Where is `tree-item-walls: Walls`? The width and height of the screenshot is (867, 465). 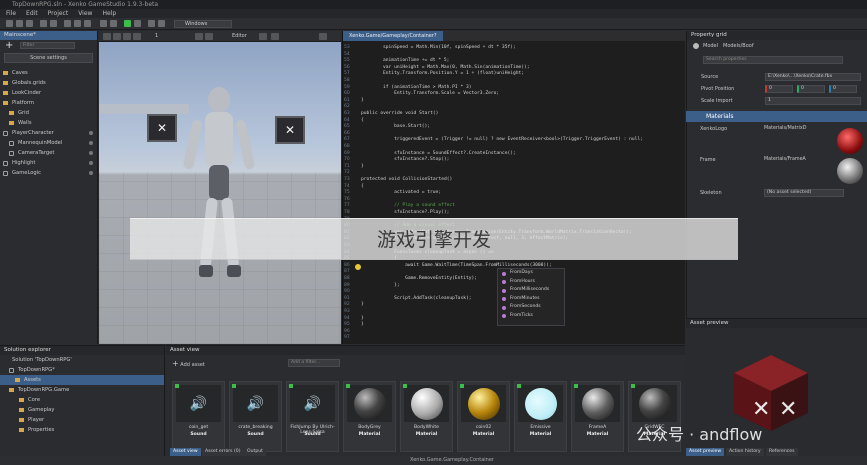 tree-item-walls: Walls is located at coordinates (48, 123).